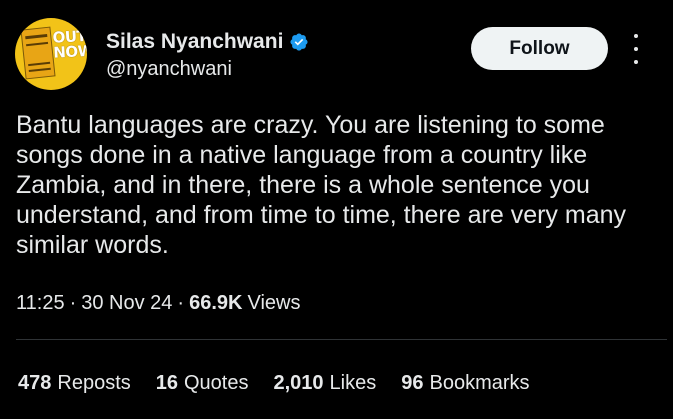  What do you see at coordinates (274, 303) in the screenshot?
I see `views-label: Views` at bounding box center [274, 303].